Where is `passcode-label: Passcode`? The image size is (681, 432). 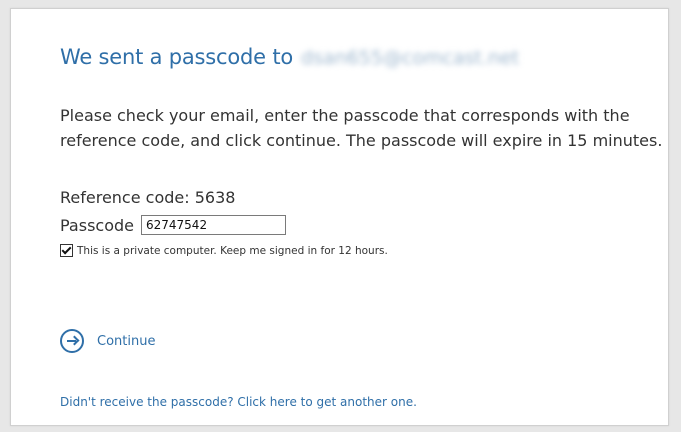
passcode-label: Passcode is located at coordinates (97, 225).